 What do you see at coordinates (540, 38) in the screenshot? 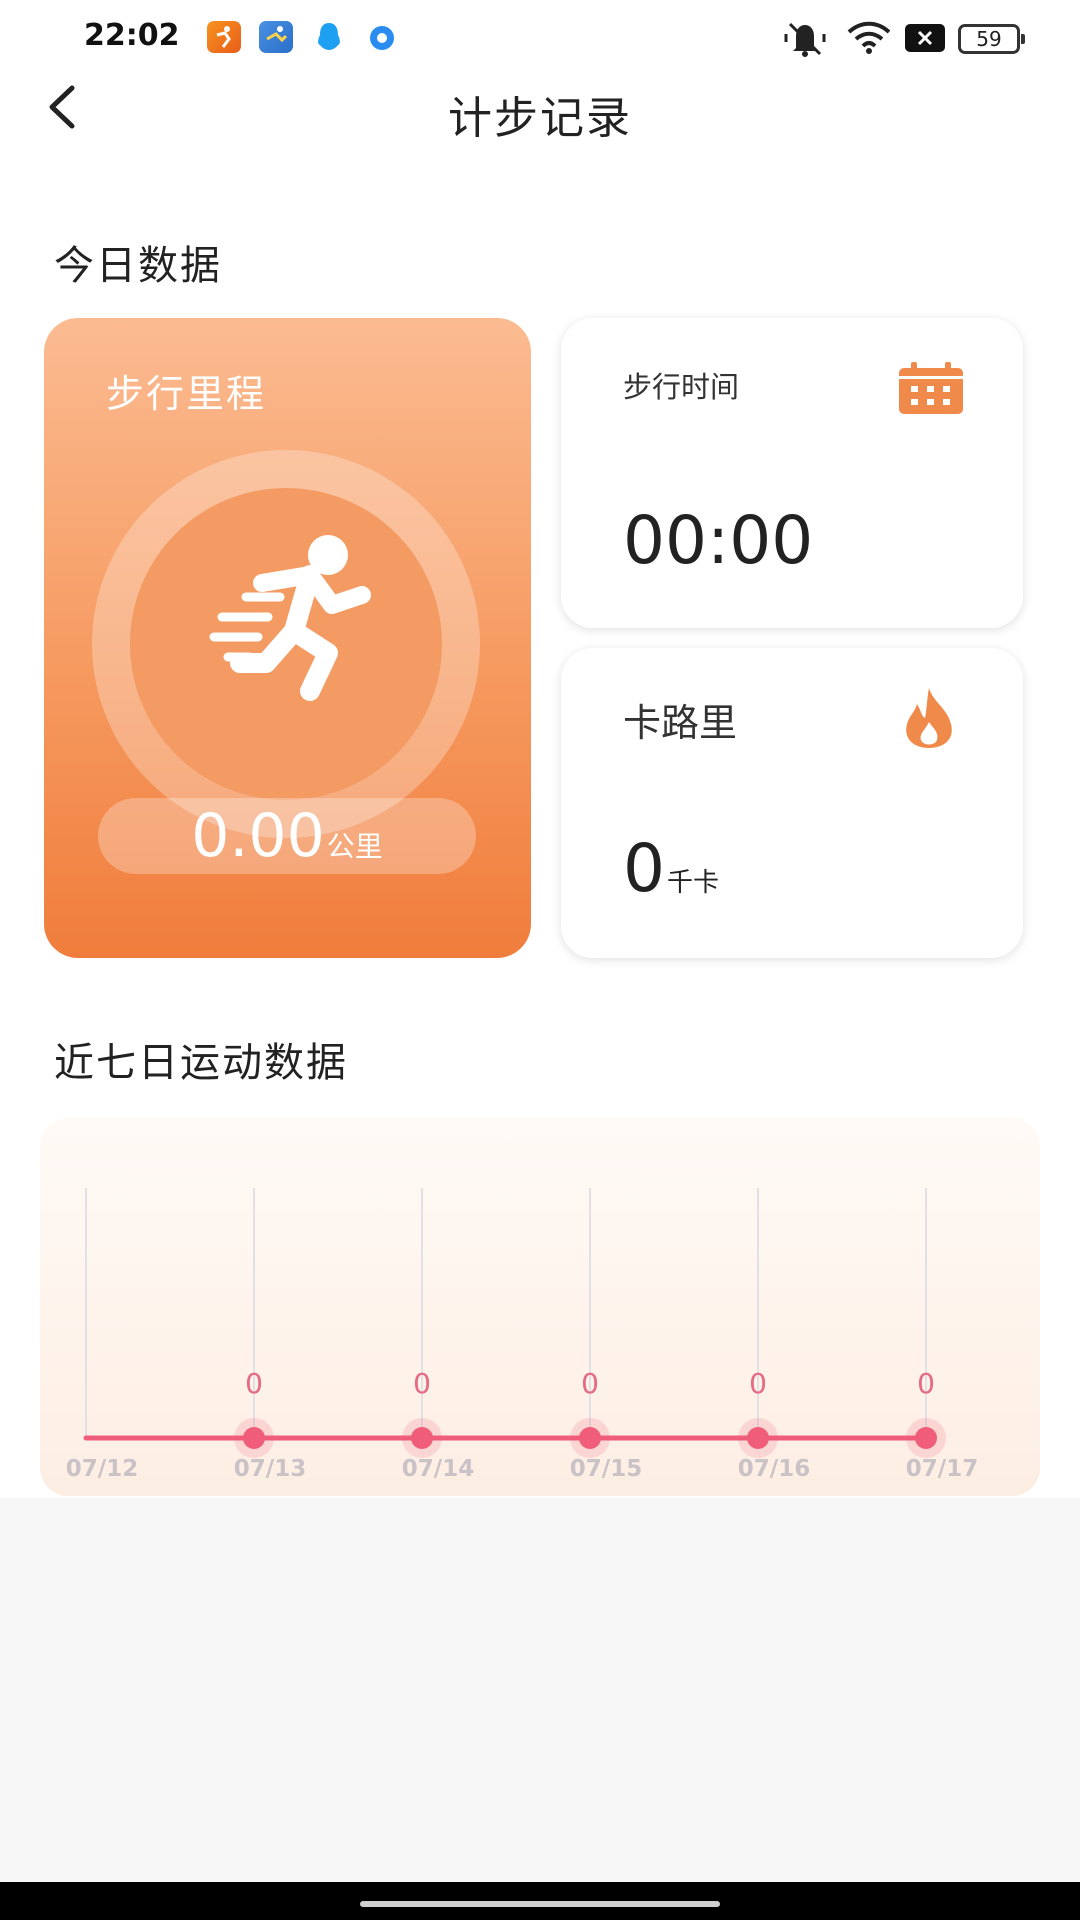
I see `status-bar: 22:02 59` at bounding box center [540, 38].